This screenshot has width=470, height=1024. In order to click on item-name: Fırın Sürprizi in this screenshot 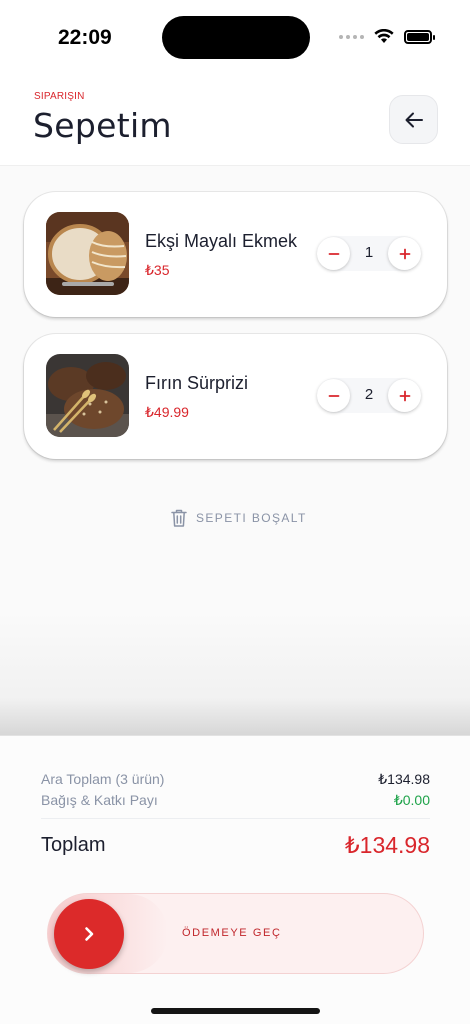, I will do `click(197, 383)`.